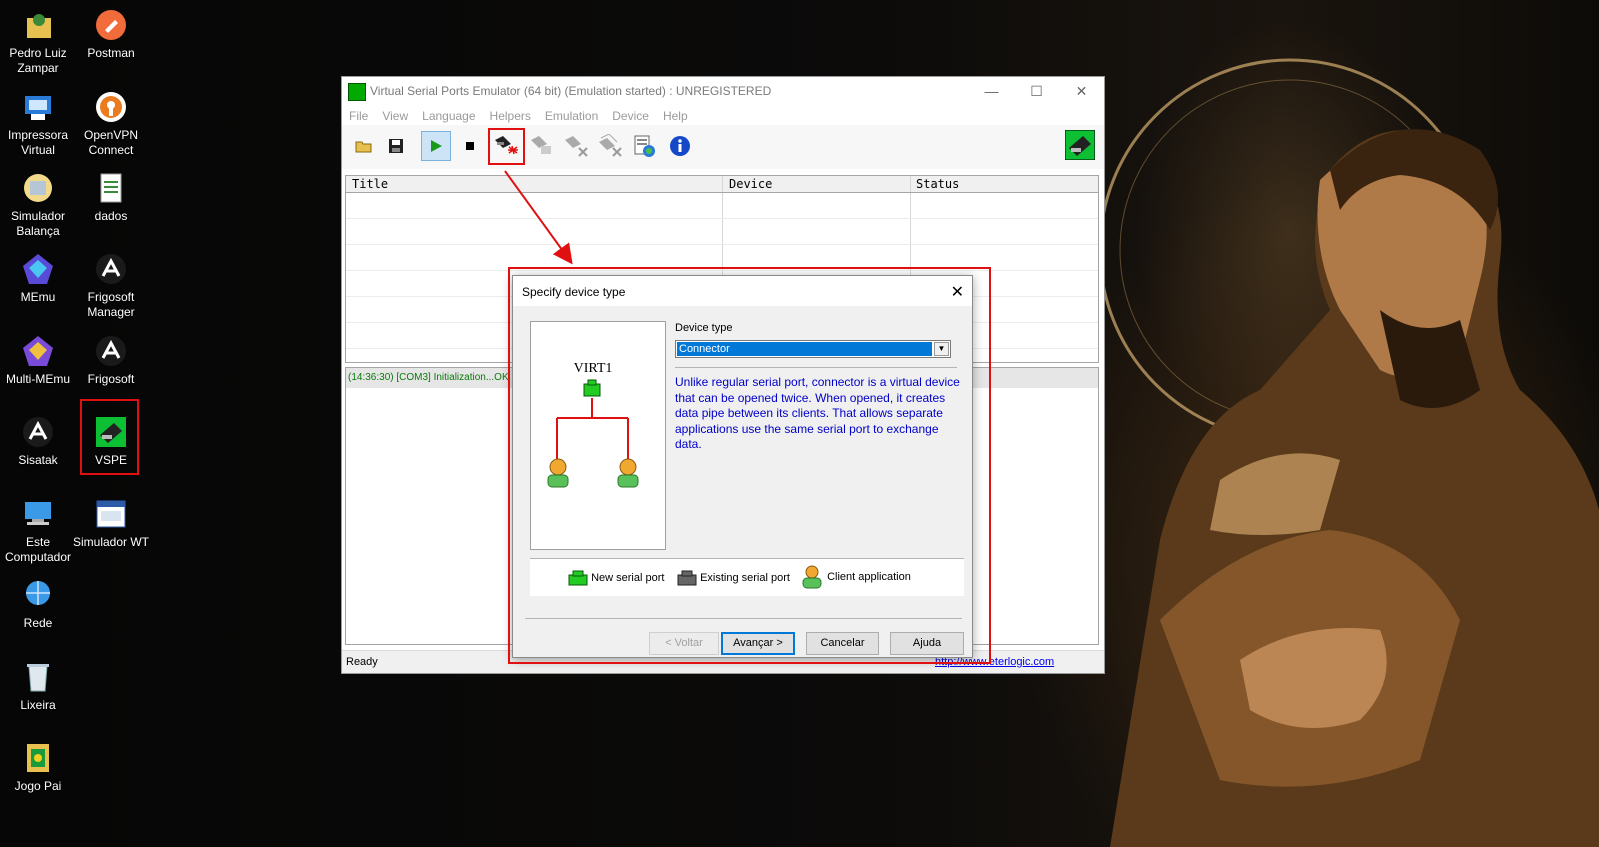  I want to click on vspe-logo, so click(1080, 145).